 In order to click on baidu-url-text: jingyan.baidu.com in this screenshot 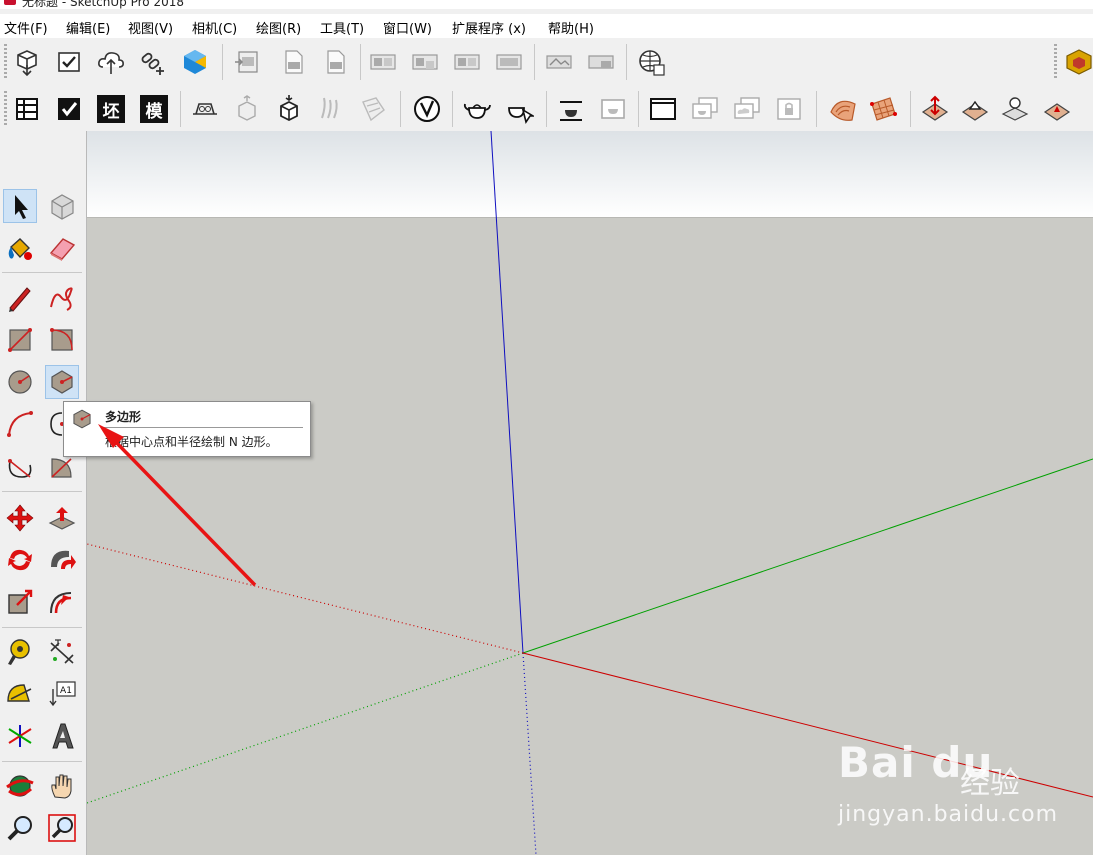, I will do `click(948, 814)`.